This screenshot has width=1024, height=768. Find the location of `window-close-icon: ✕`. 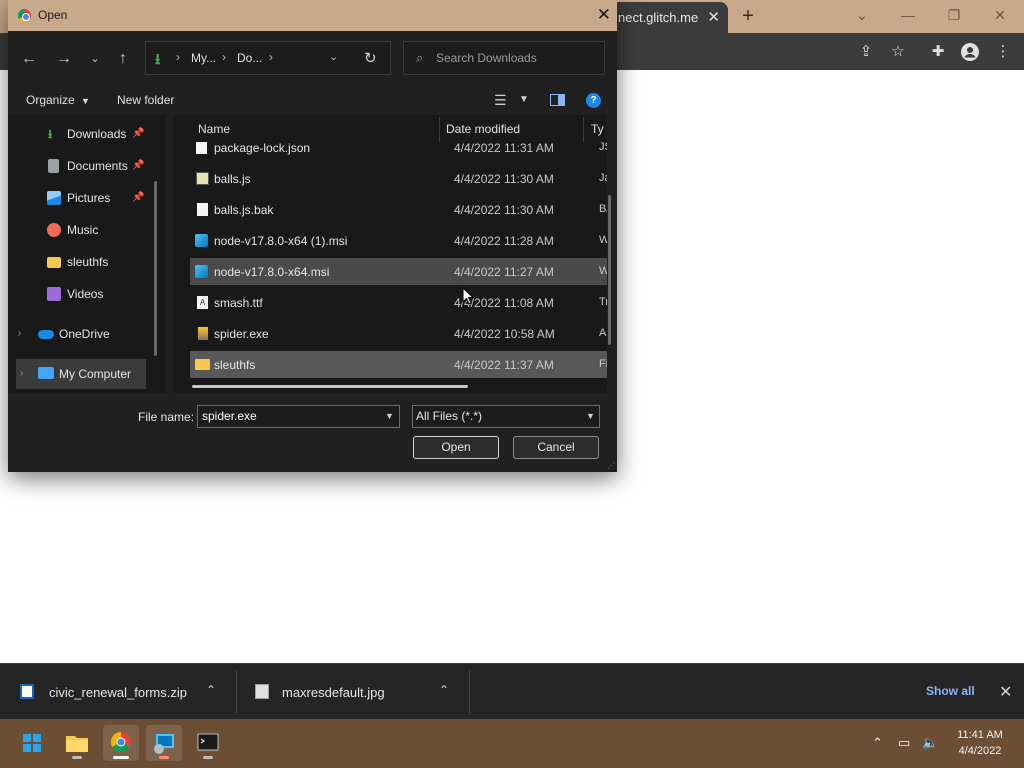

window-close-icon: ✕ is located at coordinates (1000, 15).